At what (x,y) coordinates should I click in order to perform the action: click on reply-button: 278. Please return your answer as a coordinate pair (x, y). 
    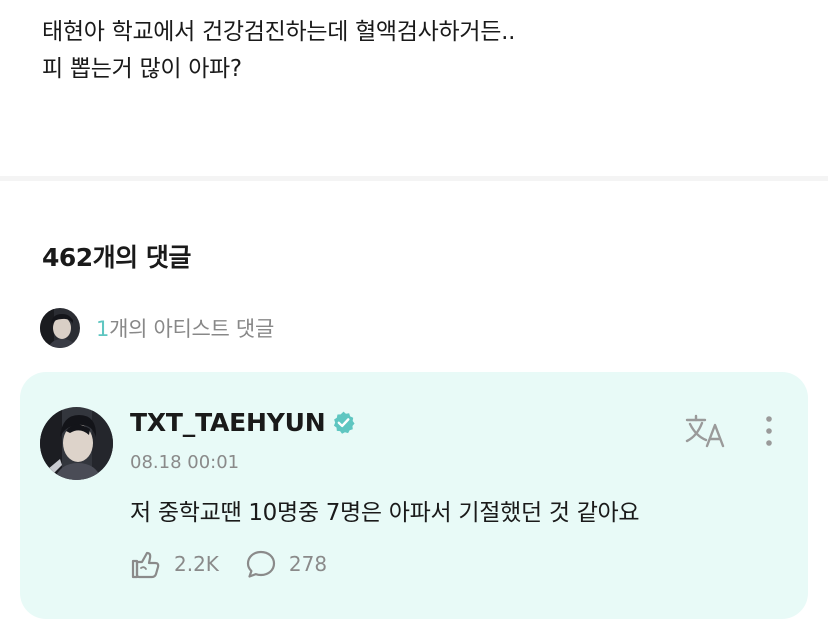
    Looking at the image, I should click on (286, 564).